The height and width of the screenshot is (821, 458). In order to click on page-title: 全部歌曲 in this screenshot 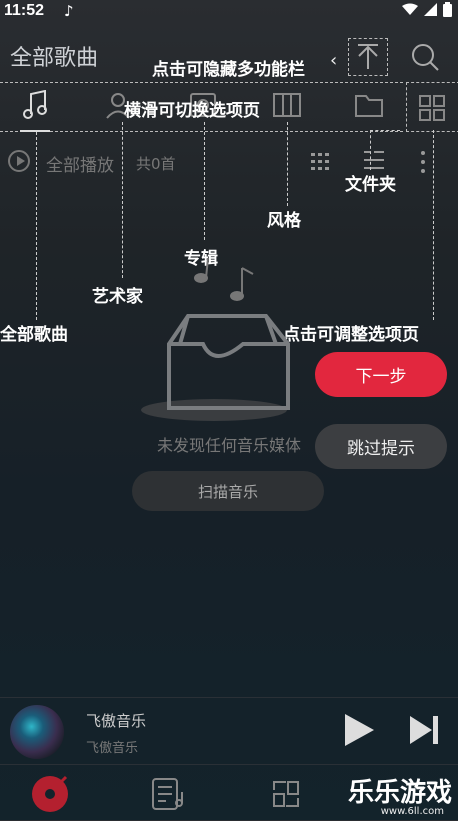, I will do `click(54, 58)`.